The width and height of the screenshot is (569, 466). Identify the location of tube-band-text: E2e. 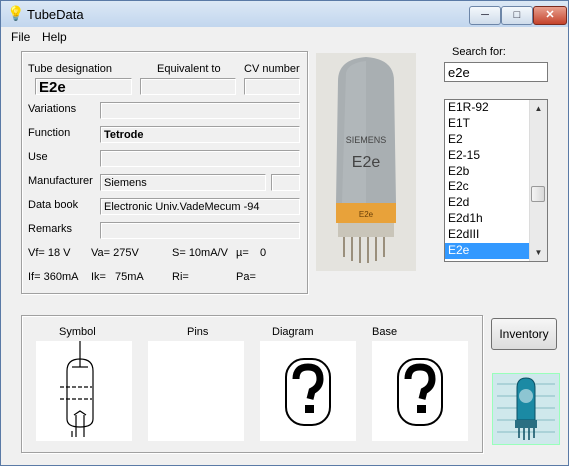
(366, 214).